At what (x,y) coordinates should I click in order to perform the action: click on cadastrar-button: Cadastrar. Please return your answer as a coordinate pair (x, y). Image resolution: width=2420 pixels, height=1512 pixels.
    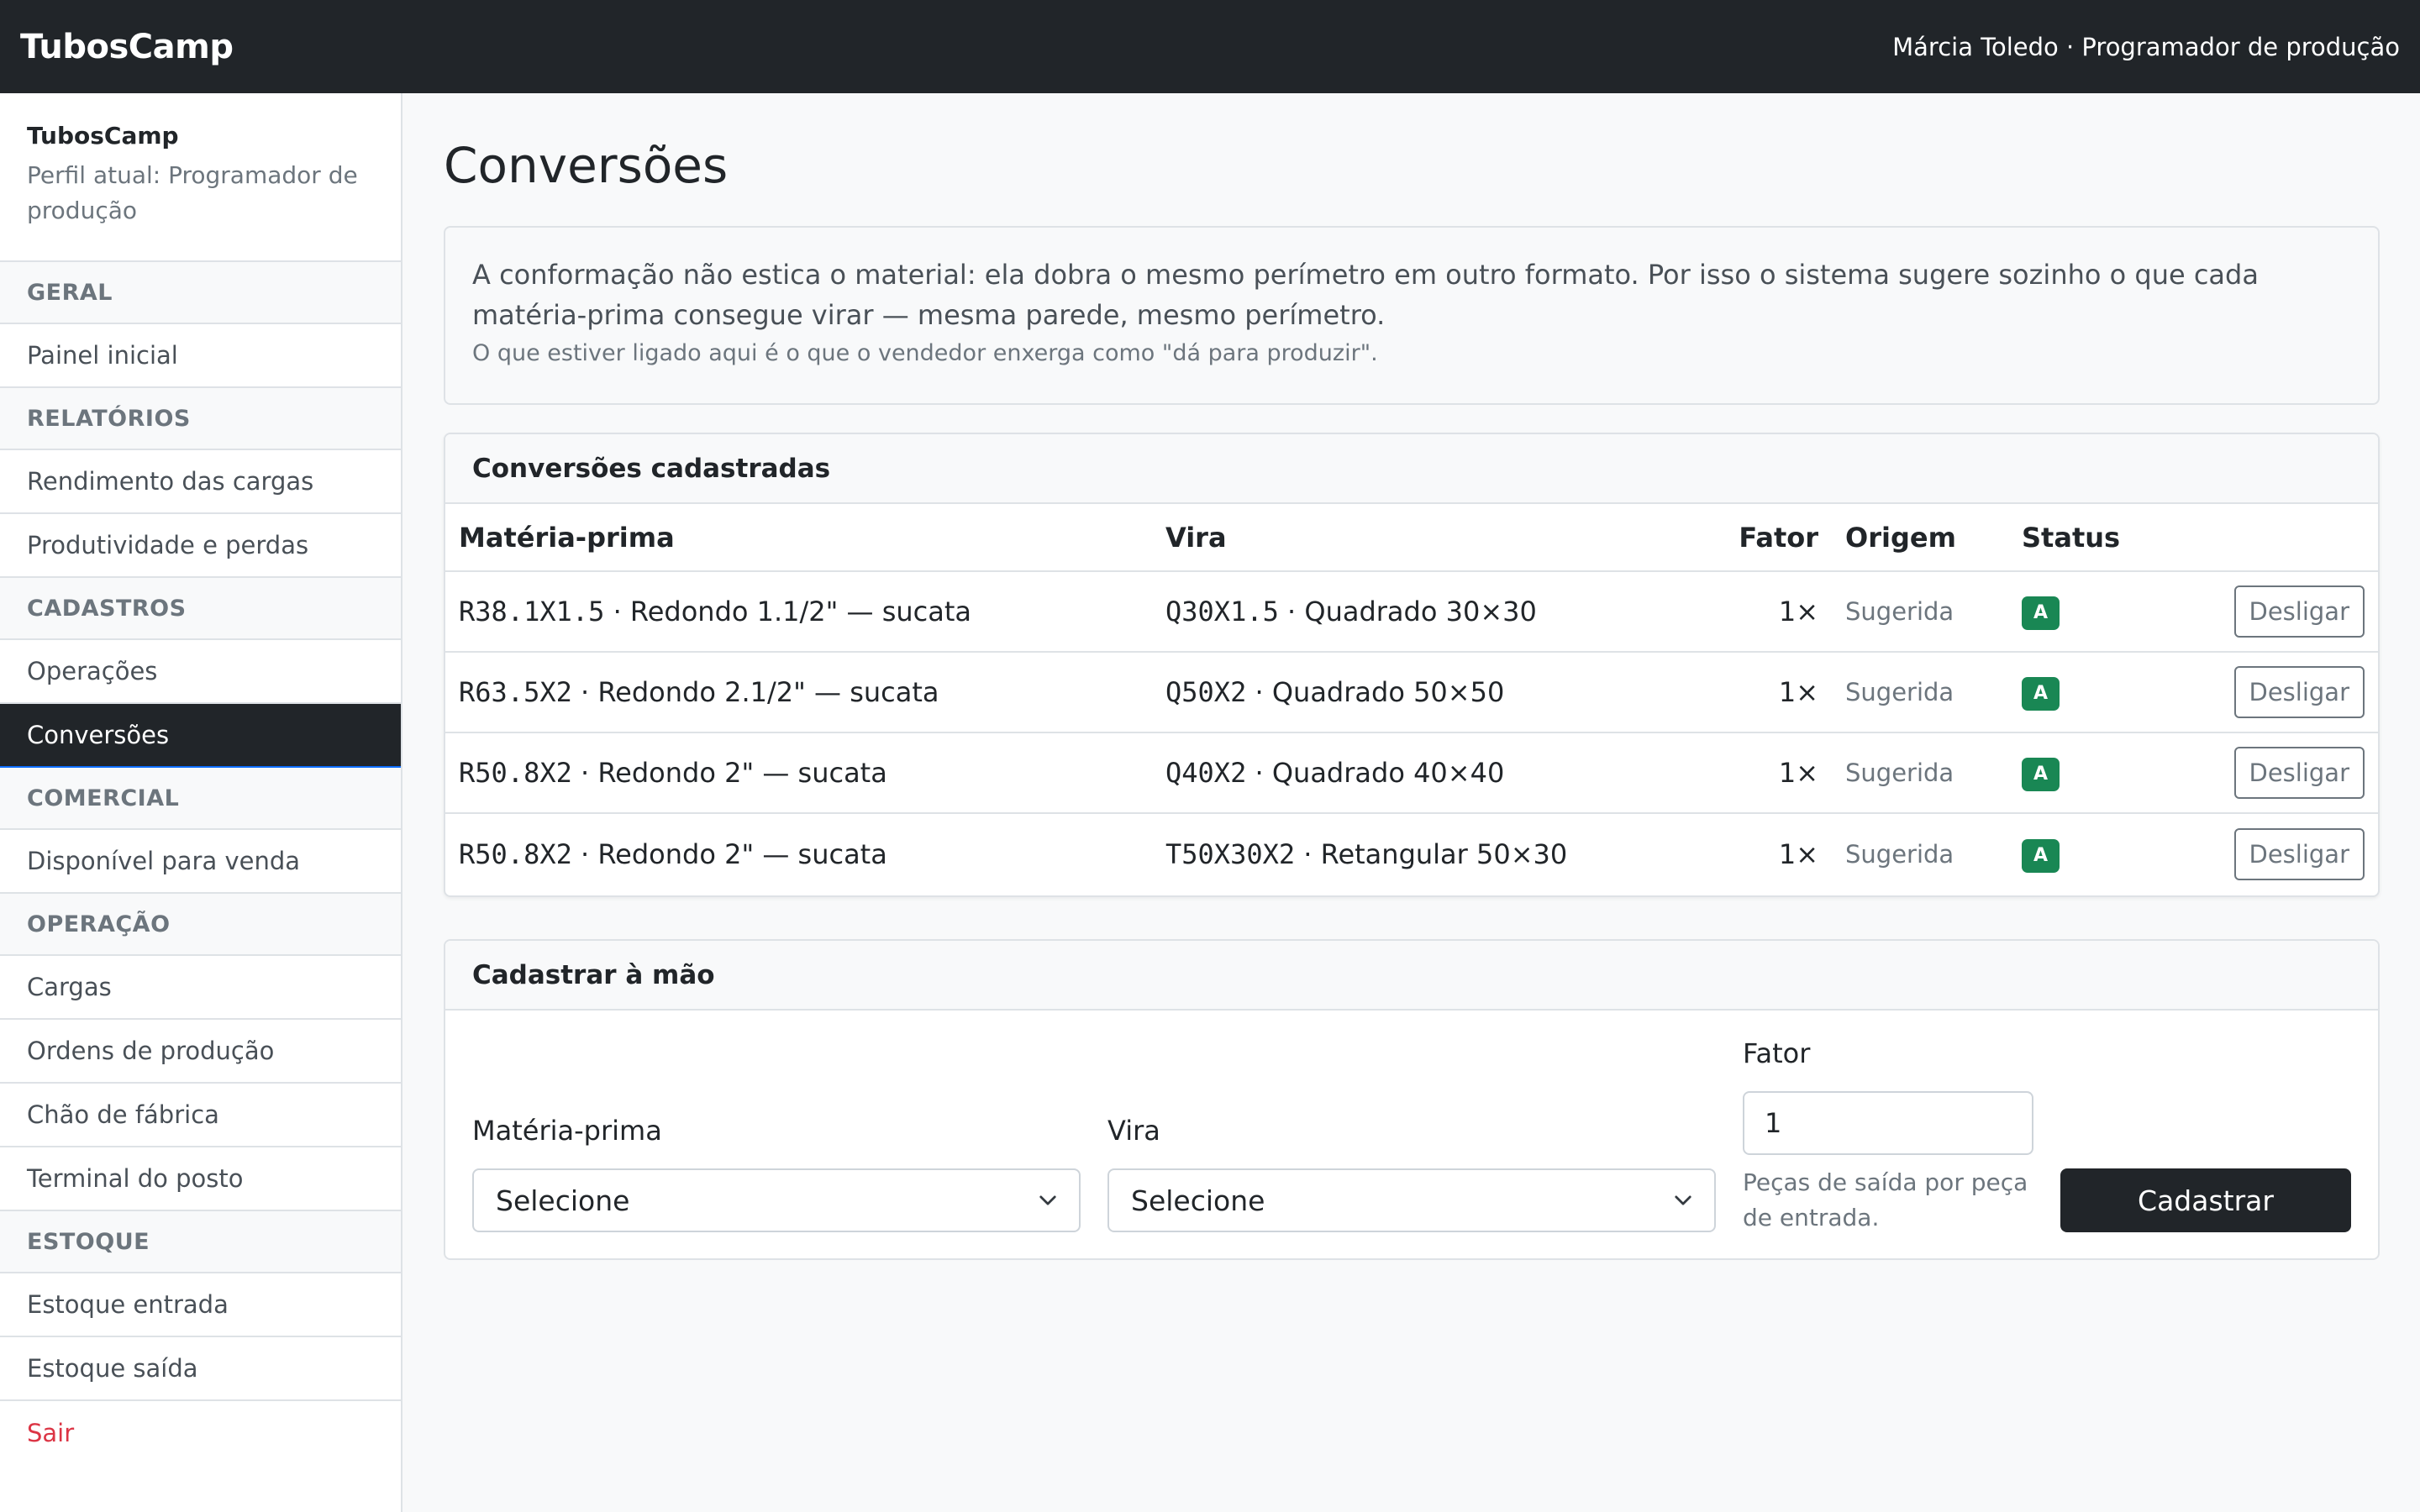
    Looking at the image, I should click on (2206, 1200).